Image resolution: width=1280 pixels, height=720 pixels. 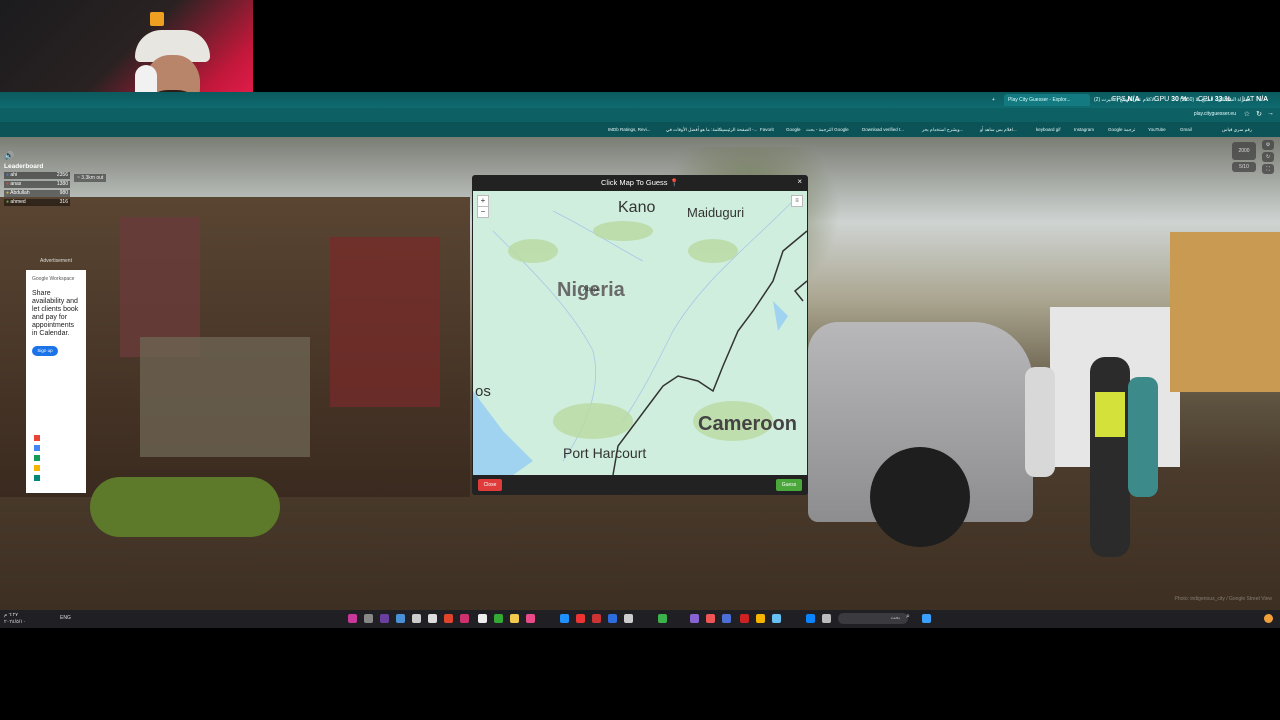 I want to click on dialog-close-x: ×, so click(x=799, y=181).